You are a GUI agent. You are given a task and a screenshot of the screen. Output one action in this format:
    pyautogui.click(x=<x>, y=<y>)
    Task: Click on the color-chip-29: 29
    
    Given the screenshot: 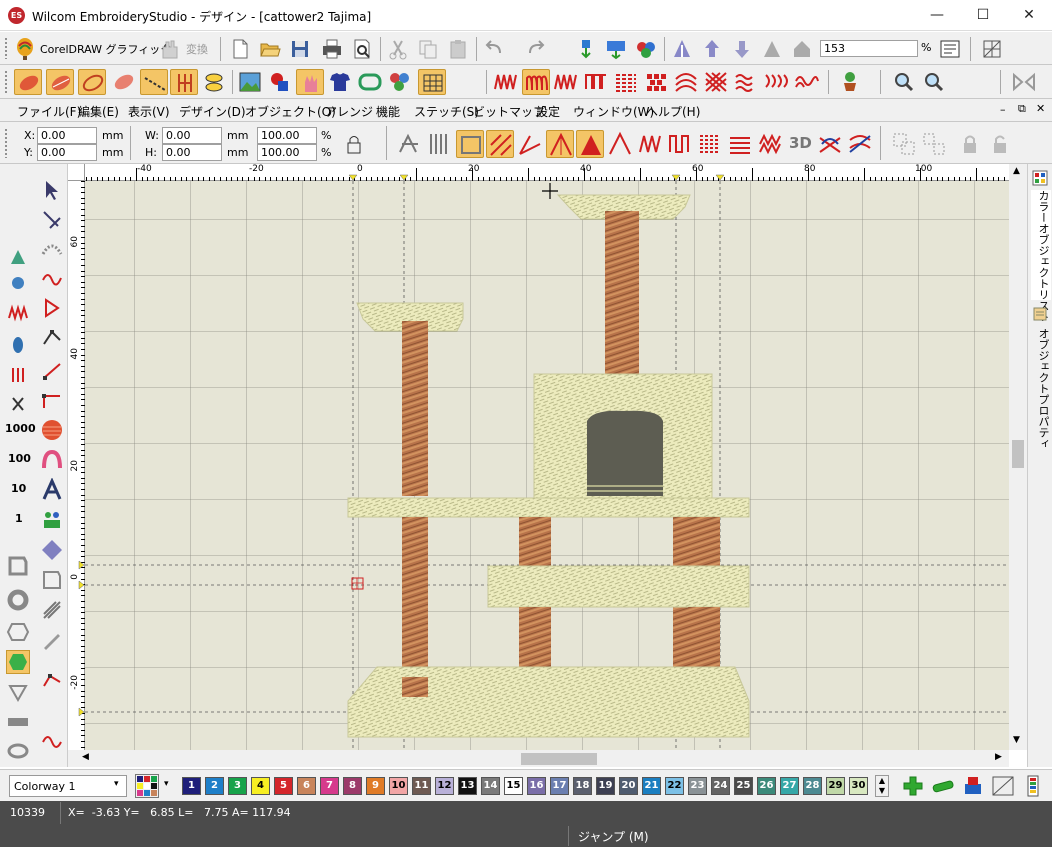 What is the action you would take?
    pyautogui.click(x=835, y=786)
    